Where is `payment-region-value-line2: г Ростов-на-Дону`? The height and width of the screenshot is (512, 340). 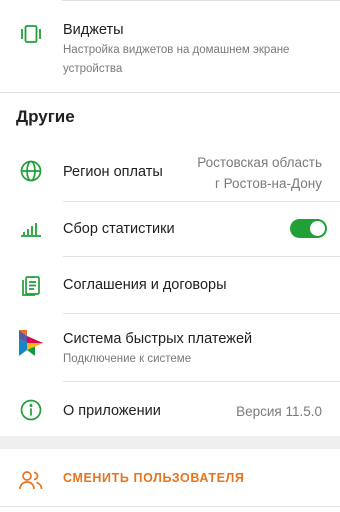 payment-region-value-line2: г Ростов-на-Дону is located at coordinates (268, 183).